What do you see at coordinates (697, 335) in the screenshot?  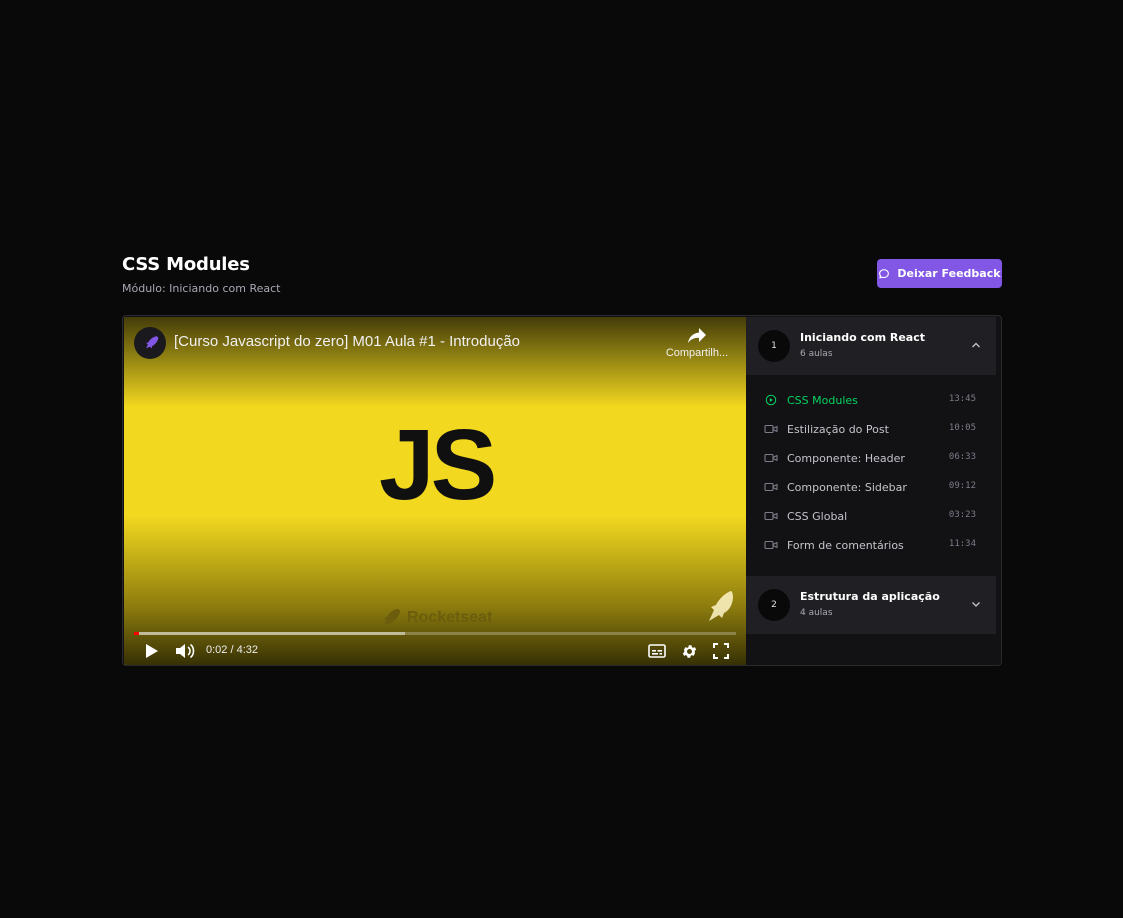 I see `share-arrow-icon` at bounding box center [697, 335].